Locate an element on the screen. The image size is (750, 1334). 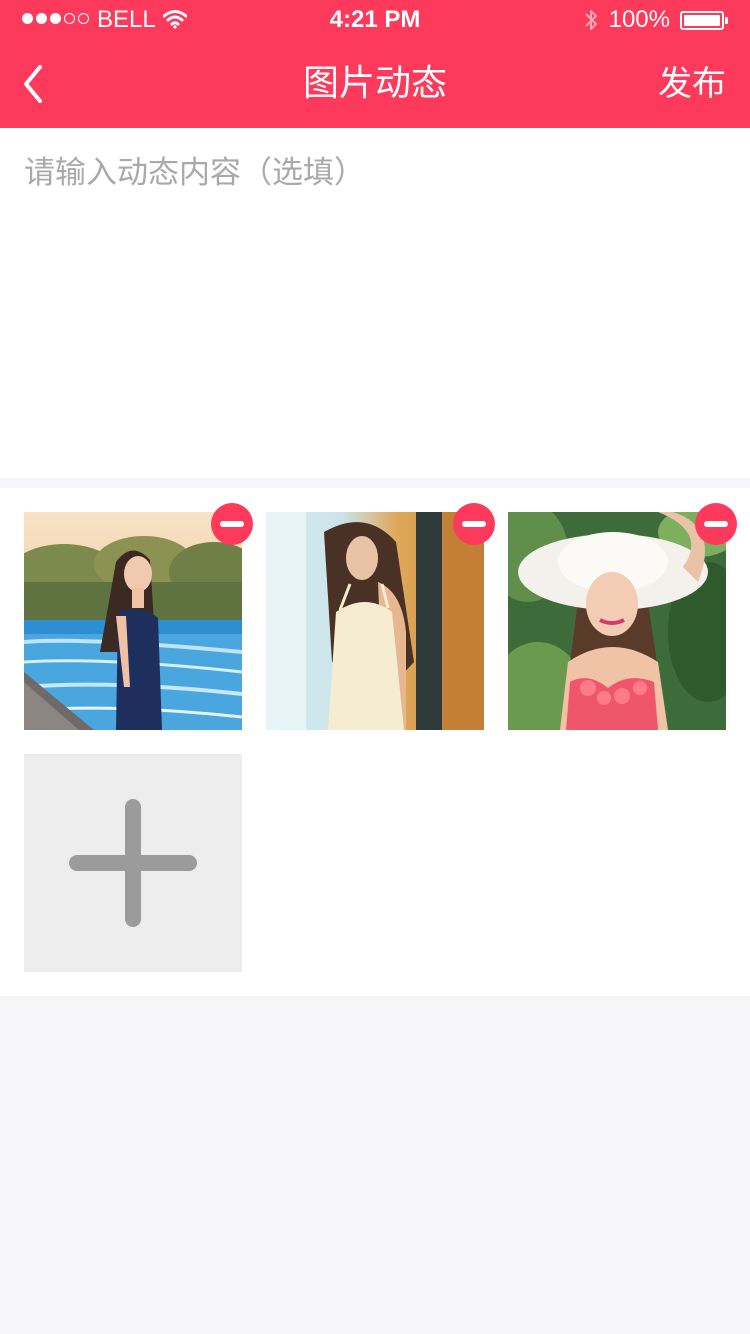
app-header: BELL 4:21 PM 100% 图片动态 发布 is located at coordinates (375, 64).